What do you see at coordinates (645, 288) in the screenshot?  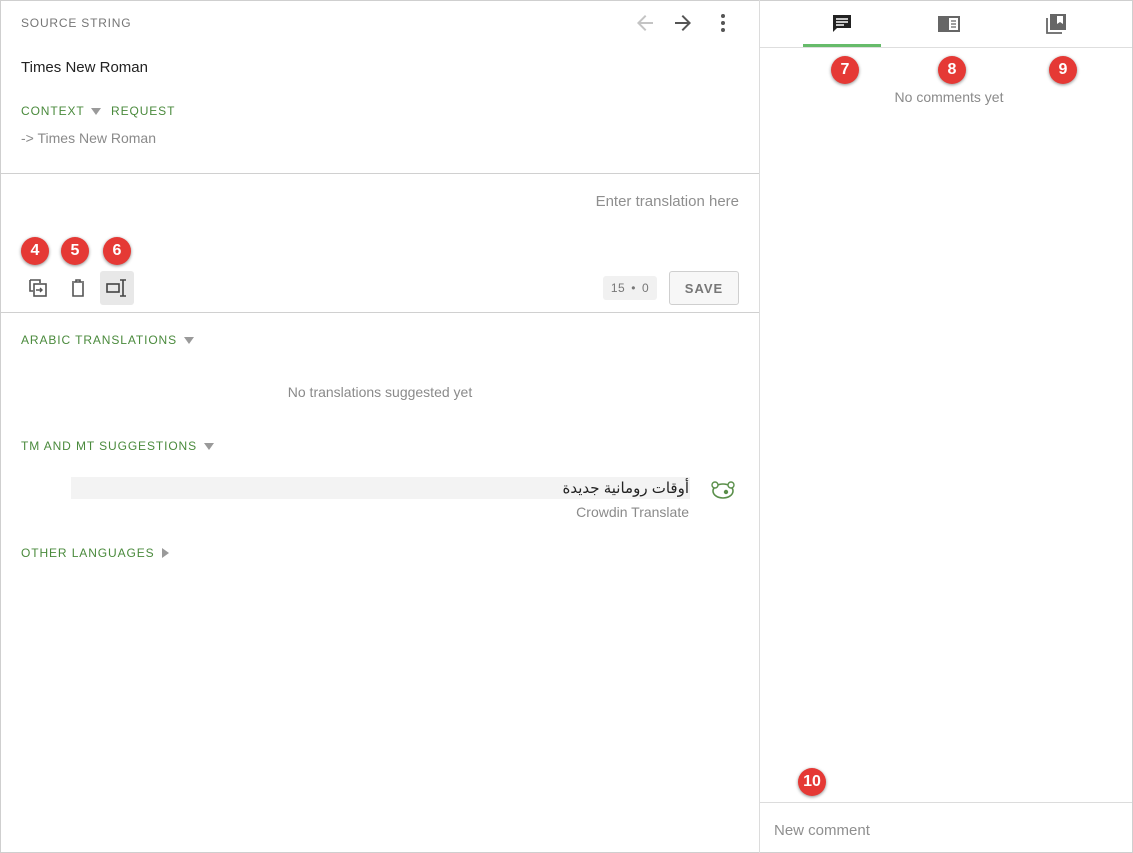 I see `counter-translation-length: 0` at bounding box center [645, 288].